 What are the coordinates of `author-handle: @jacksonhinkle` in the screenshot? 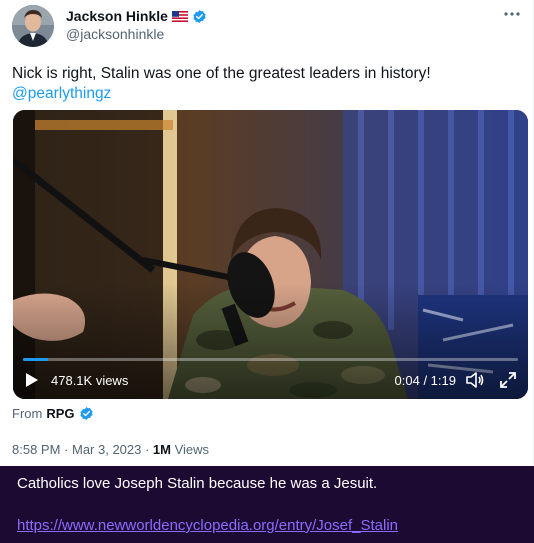 It's located at (115, 34).